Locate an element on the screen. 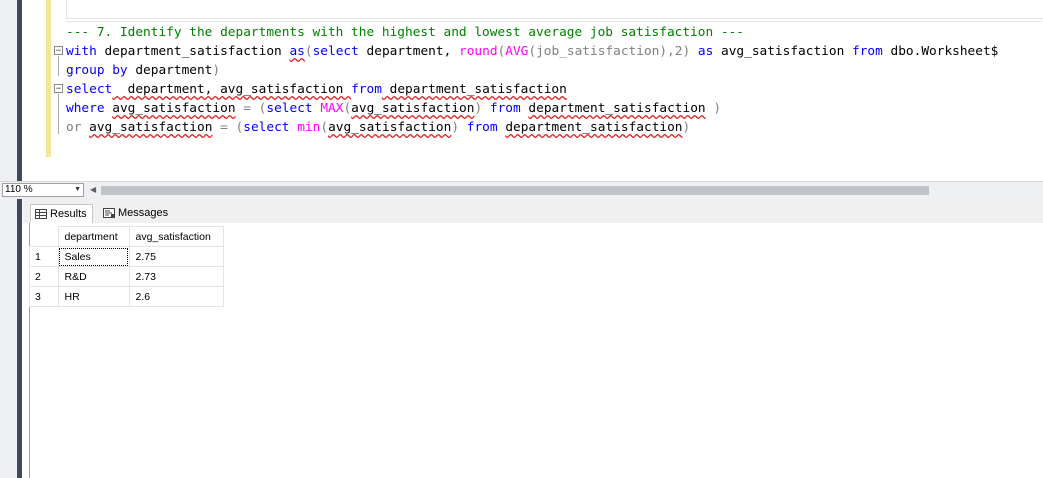 This screenshot has width=1043, height=478. code-line-2: group by department) is located at coordinates (143, 70).